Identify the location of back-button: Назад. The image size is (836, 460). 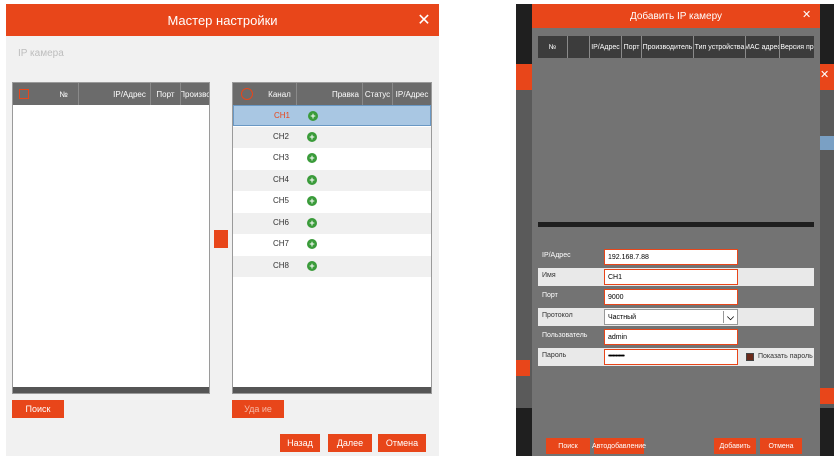
(300, 443).